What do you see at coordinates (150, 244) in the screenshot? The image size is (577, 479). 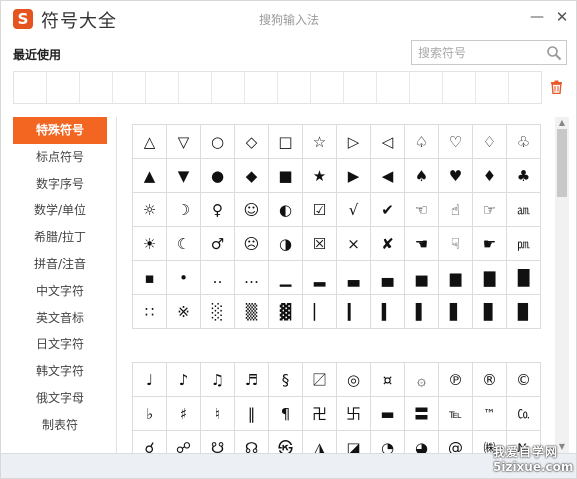 I see `symbol-cell: ☀` at bounding box center [150, 244].